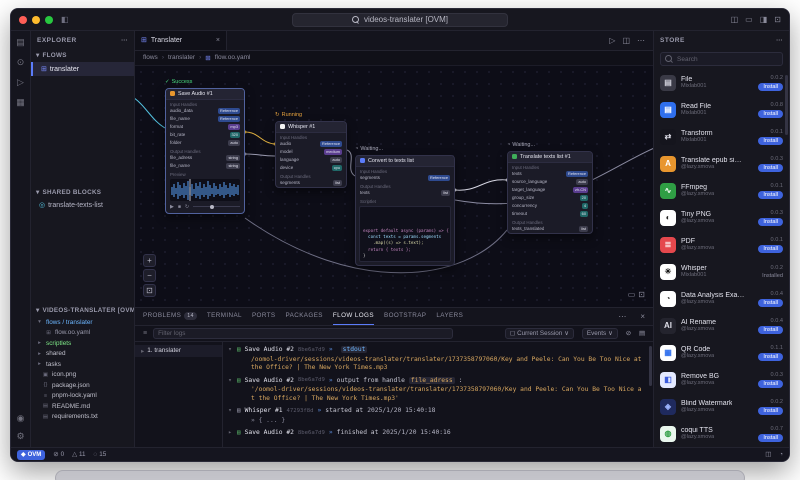  Describe the element at coordinates (405, 193) in the screenshot. I see `output-handle-row: texts list` at that location.